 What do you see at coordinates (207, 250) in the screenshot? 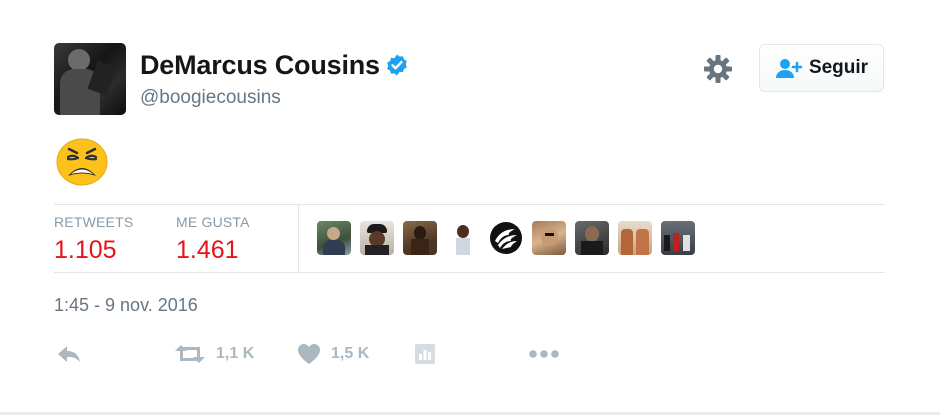
I see `likes-count: 1.461` at bounding box center [207, 250].